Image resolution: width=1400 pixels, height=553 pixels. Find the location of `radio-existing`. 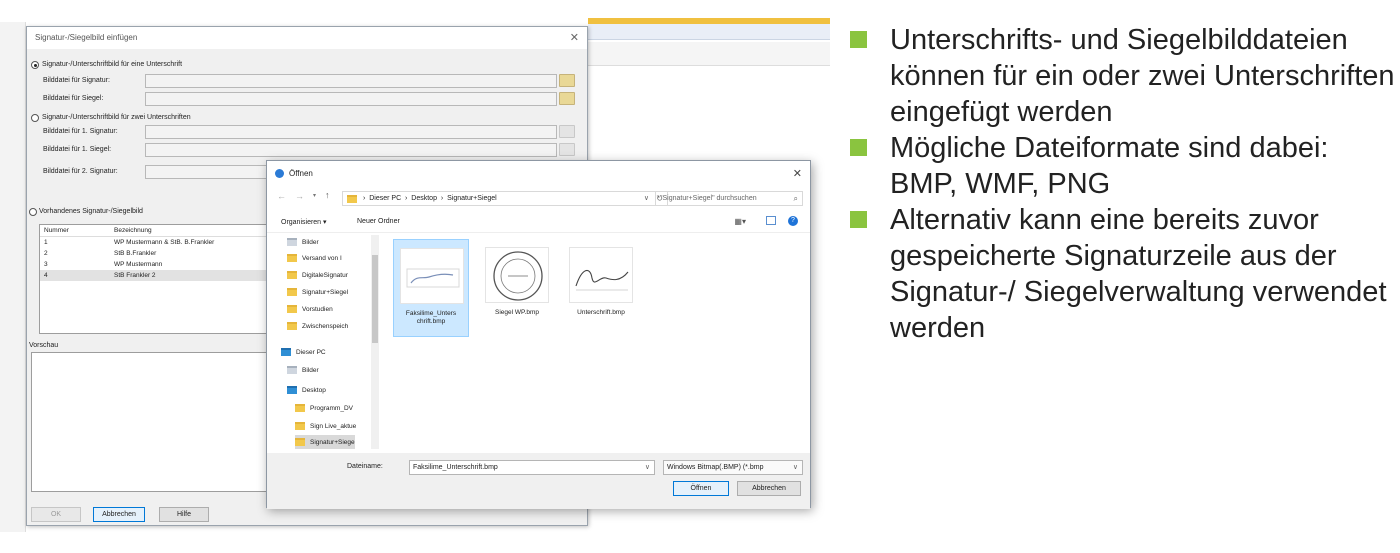

radio-existing is located at coordinates (33, 212).